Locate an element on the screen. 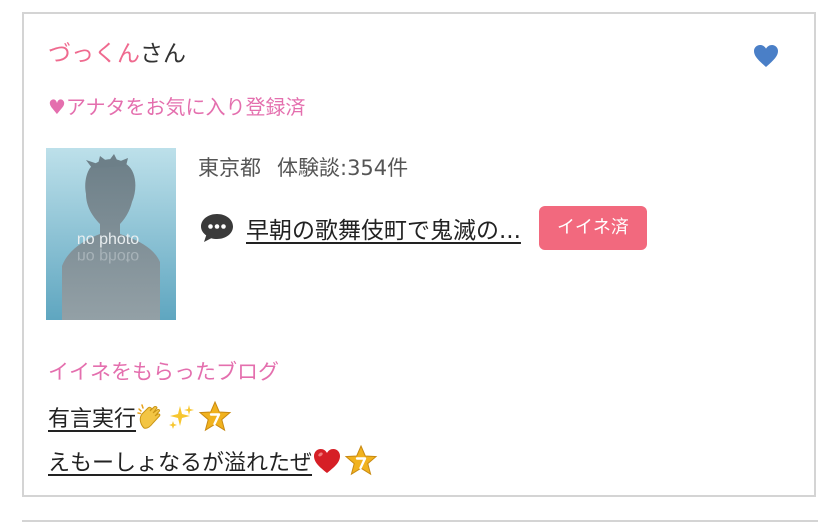  profile-photo: no photo no photo is located at coordinates (111, 234).